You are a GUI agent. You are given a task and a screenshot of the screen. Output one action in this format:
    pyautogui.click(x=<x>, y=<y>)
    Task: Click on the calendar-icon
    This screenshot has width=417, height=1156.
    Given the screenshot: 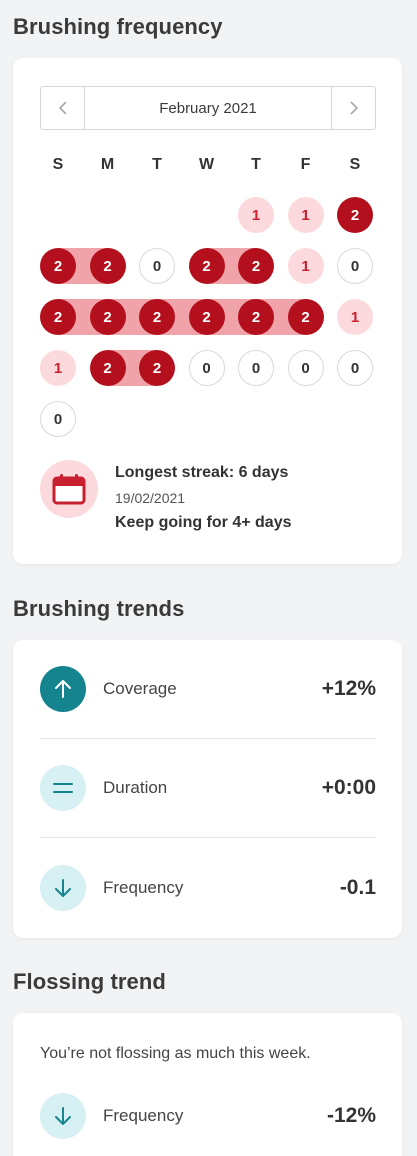 What is the action you would take?
    pyautogui.click(x=69, y=489)
    